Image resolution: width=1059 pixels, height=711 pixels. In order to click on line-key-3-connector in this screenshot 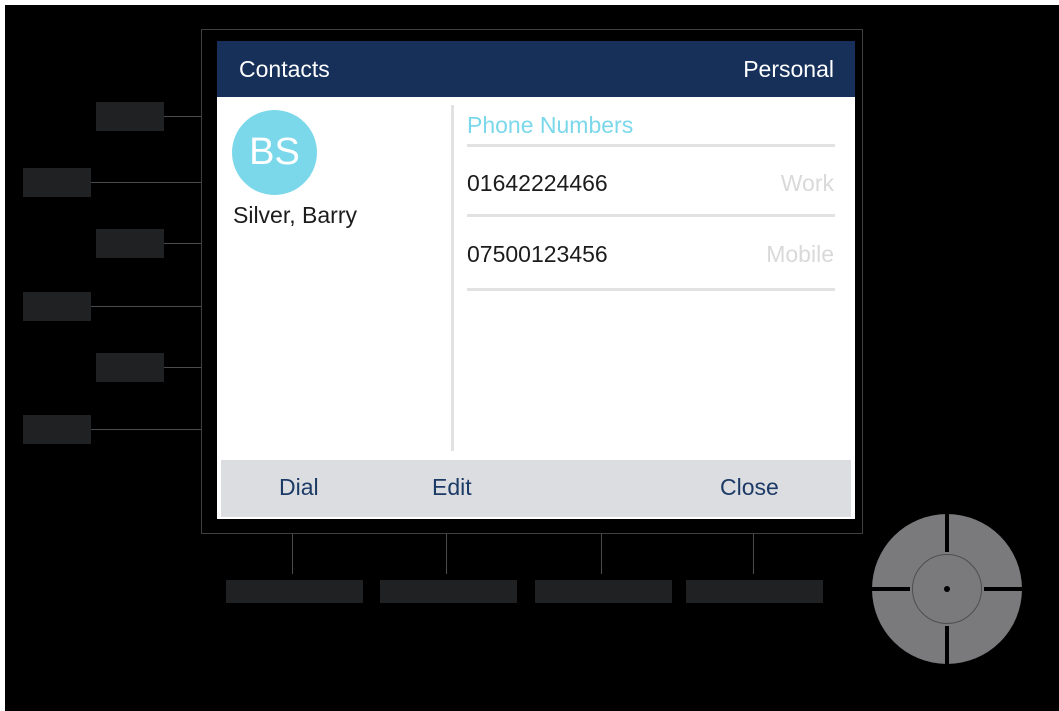, I will do `click(182, 243)`.